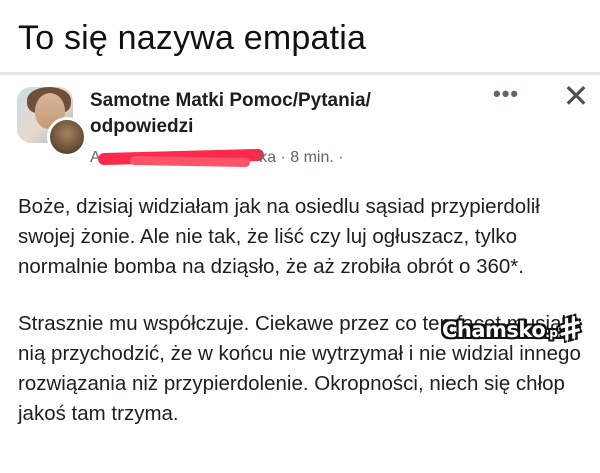 The width and height of the screenshot is (600, 473). Describe the element at coordinates (270, 114) in the screenshot. I see `group-name-link: Samotne Matki Pomoc/Pytania/ odpowiedzi` at that location.